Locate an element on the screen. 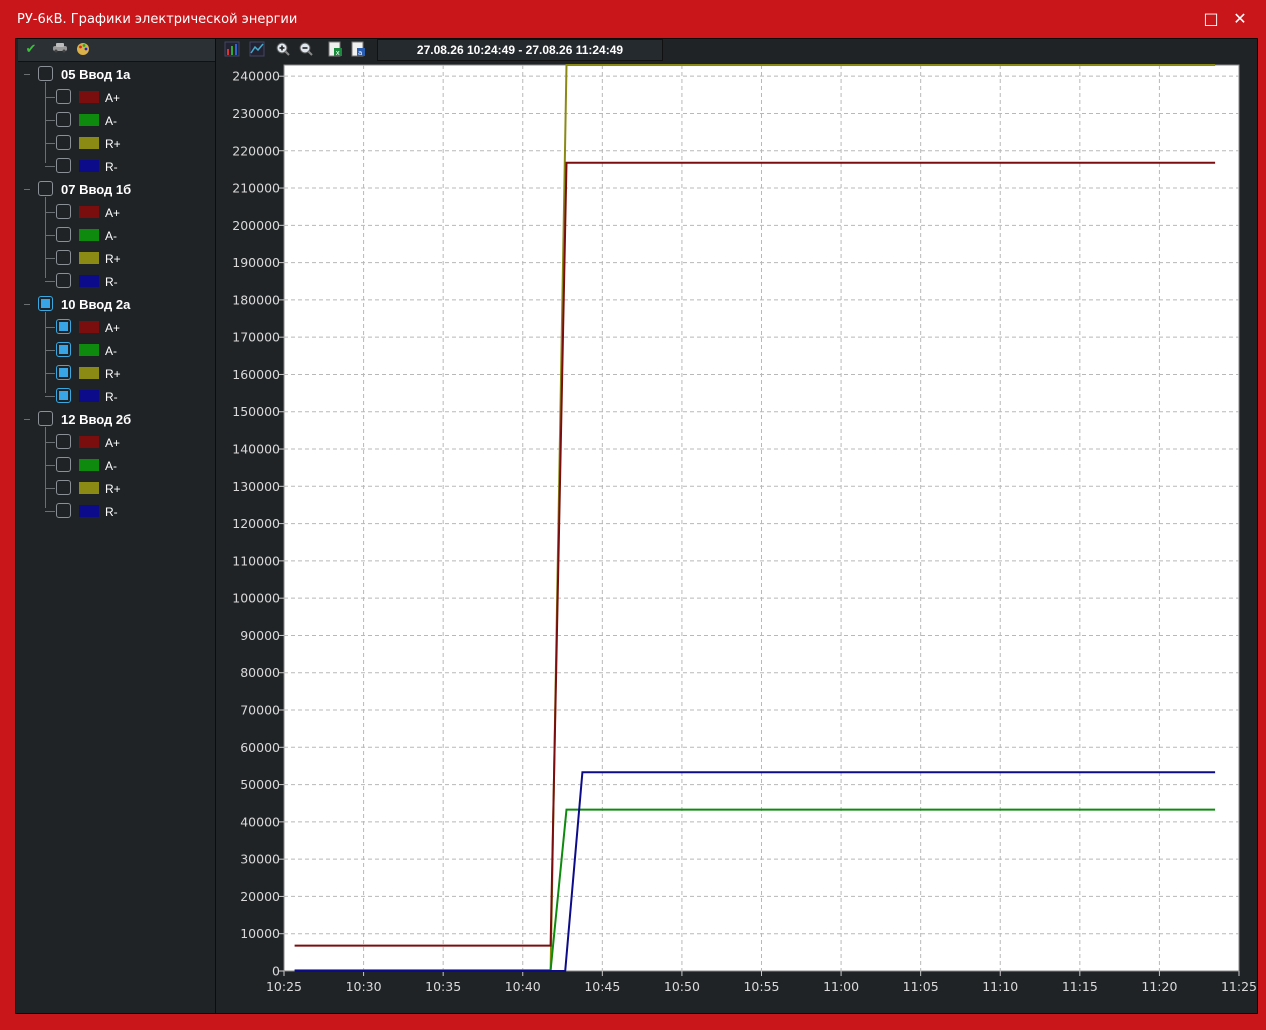  x-tick-label: 11:20 is located at coordinates (1159, 986).